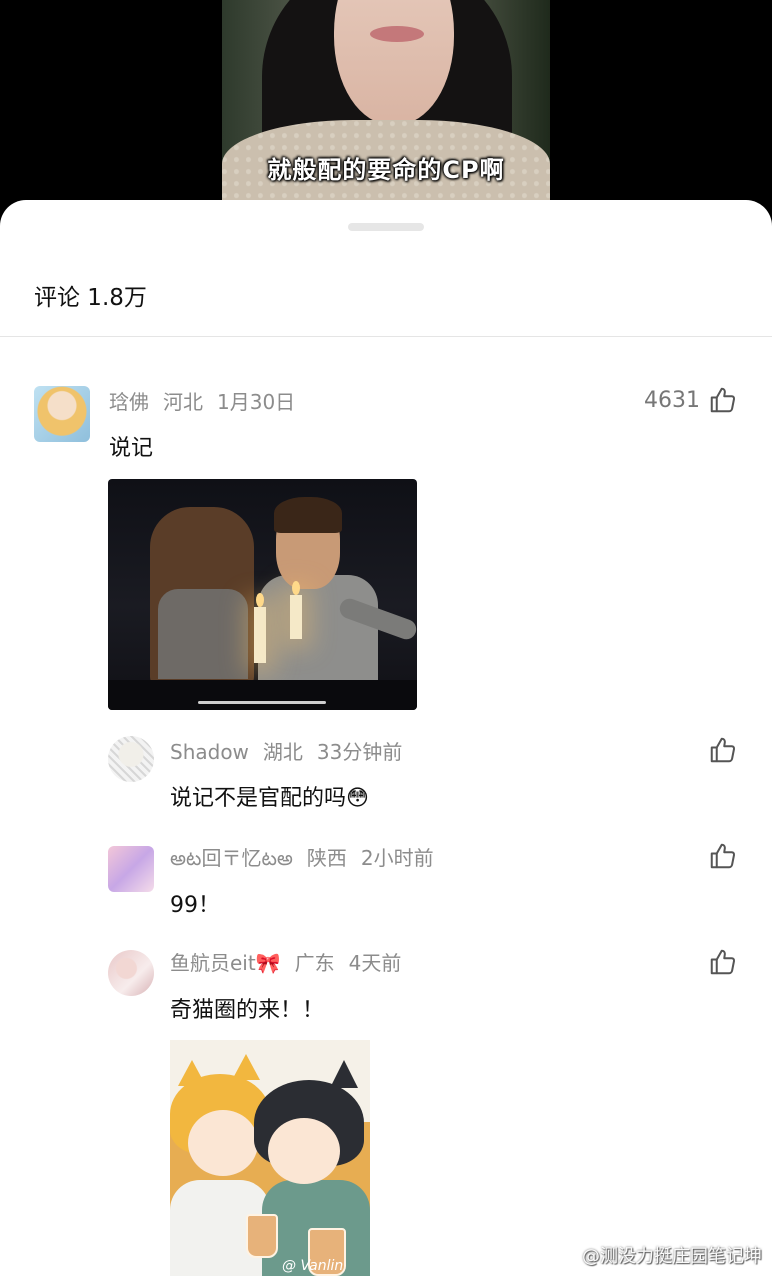 This screenshot has height=1280, width=772. I want to click on comment-meta: అట回〒忆టఅ 陕西 2小时前, so click(309, 858).